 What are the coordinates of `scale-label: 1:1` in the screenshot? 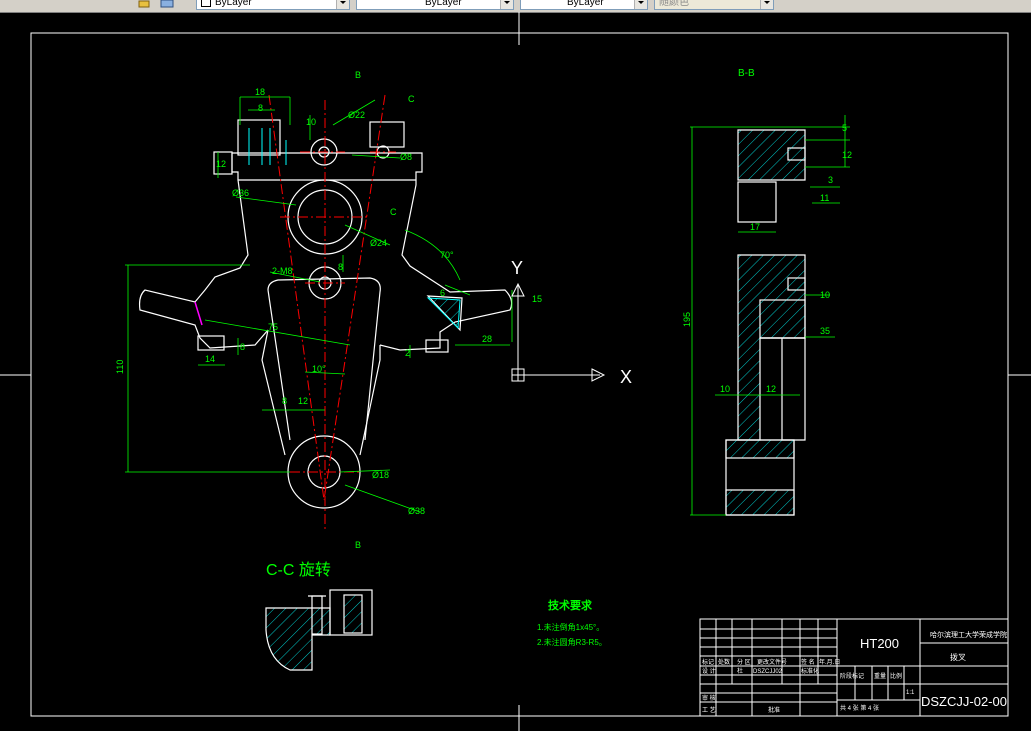 It's located at (910, 693).